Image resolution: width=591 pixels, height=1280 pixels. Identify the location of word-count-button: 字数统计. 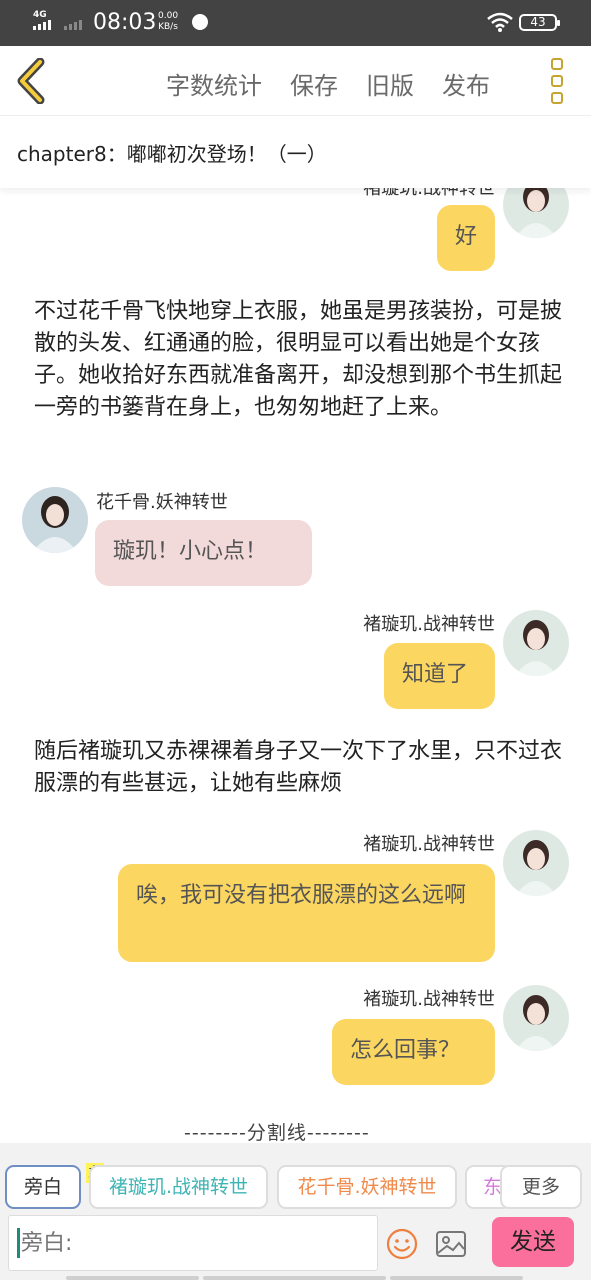
(214, 83).